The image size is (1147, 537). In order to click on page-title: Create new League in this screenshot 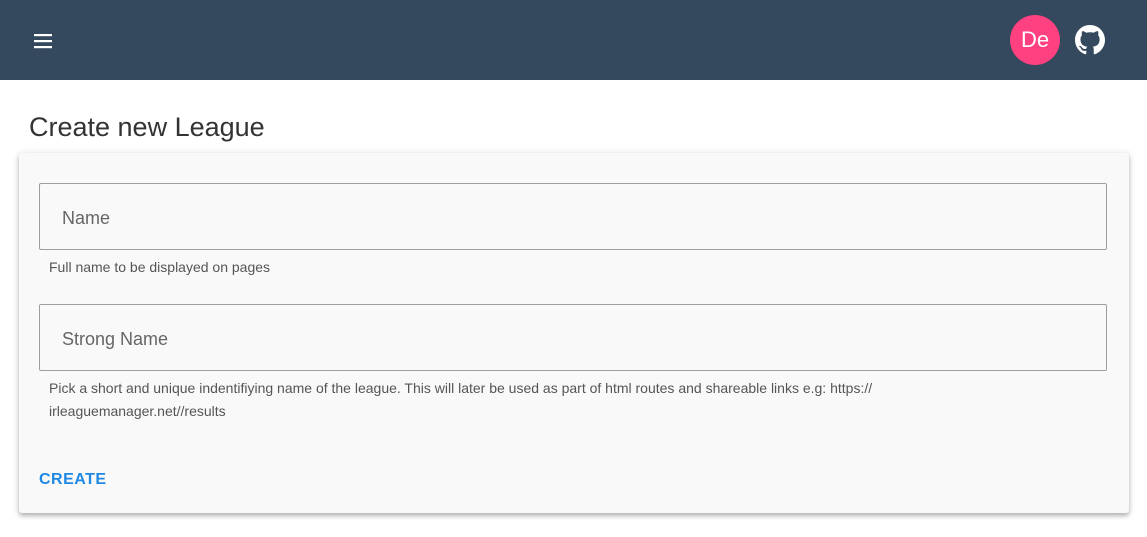, I will do `click(147, 127)`.